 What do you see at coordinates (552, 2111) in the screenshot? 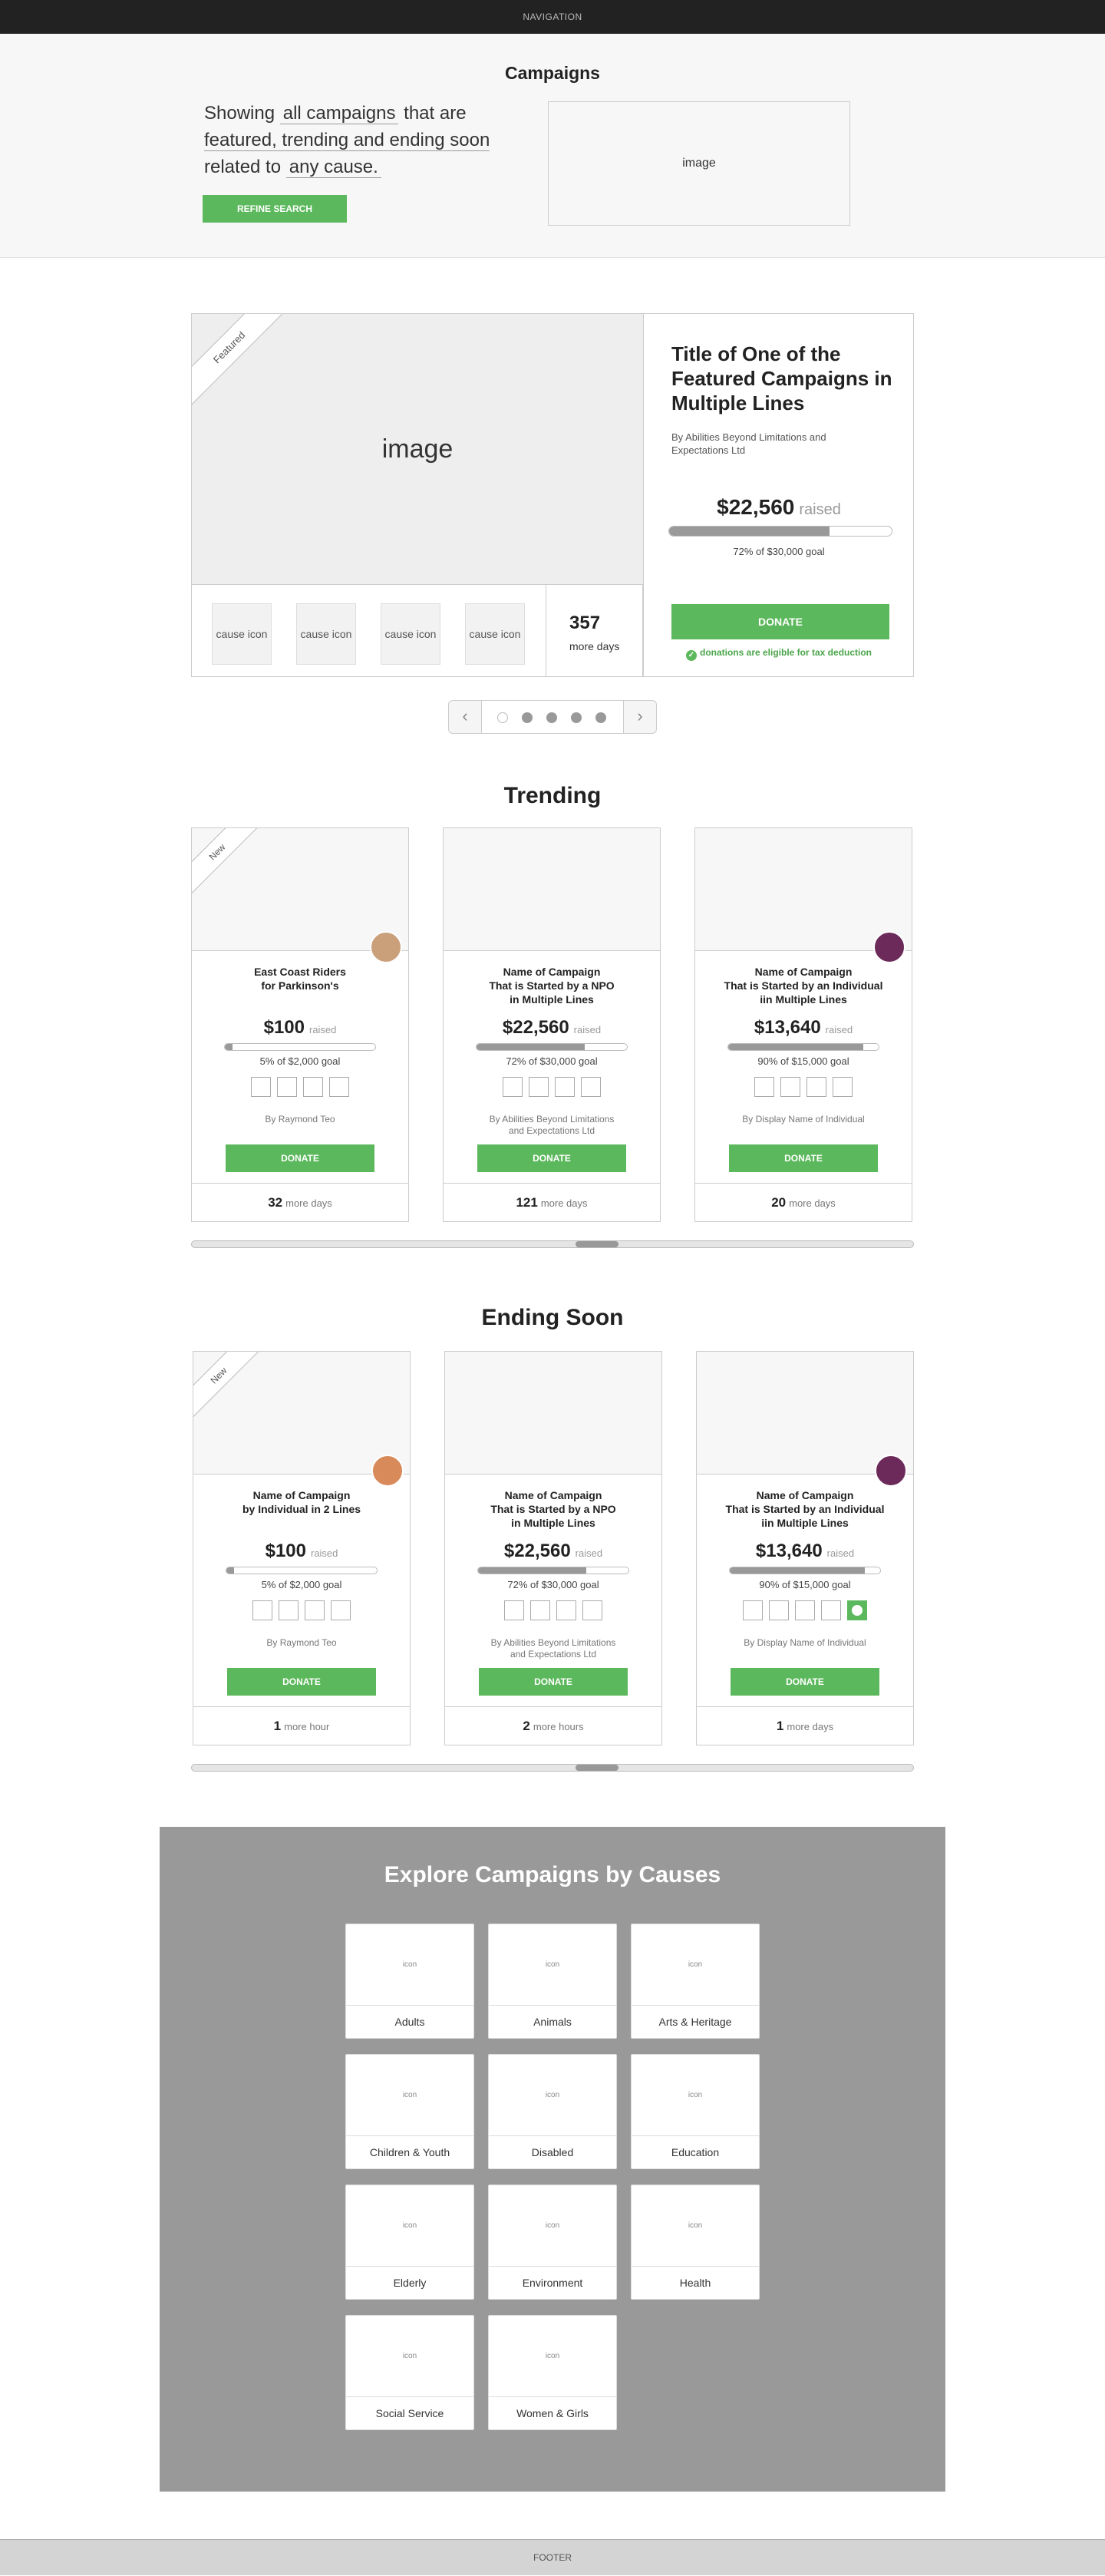
I see `cause-tile: icon Disabled` at bounding box center [552, 2111].